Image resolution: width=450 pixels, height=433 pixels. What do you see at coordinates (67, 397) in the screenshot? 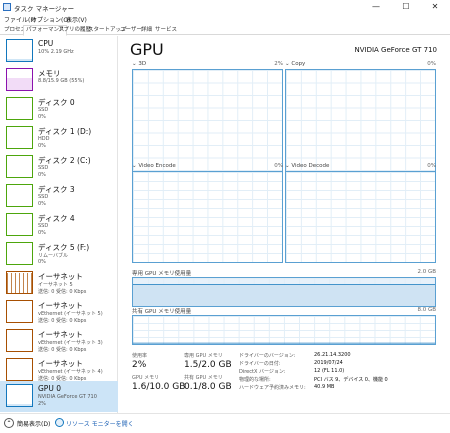
I see `sidebar-item-detail: NVIDIA GeForce GT 710` at bounding box center [67, 397].